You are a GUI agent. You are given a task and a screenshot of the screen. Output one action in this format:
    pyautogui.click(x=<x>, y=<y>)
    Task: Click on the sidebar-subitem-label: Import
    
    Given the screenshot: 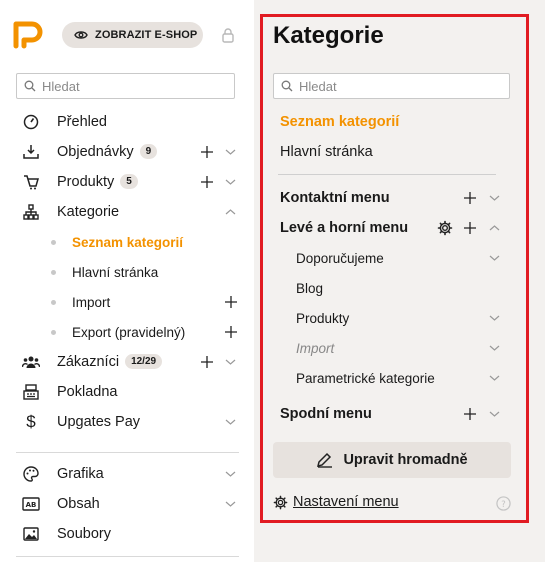 What is the action you would take?
    pyautogui.click(x=91, y=302)
    